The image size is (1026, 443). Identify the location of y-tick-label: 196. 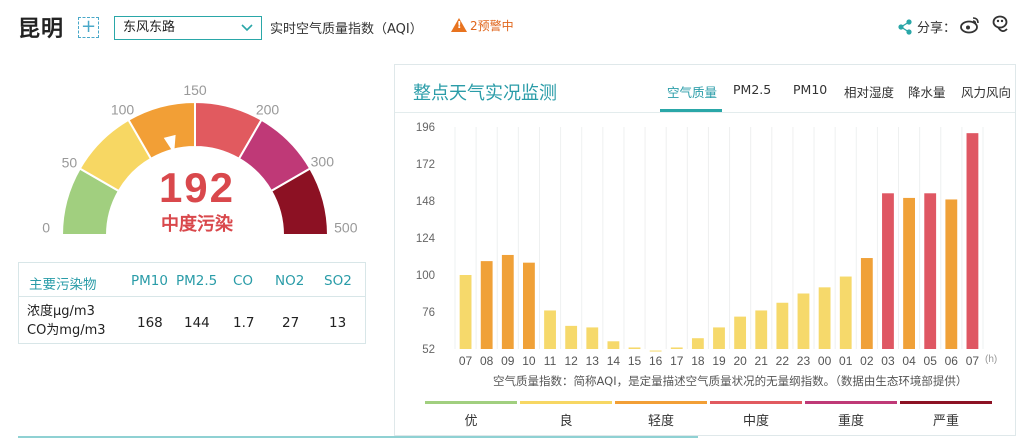
(425, 128).